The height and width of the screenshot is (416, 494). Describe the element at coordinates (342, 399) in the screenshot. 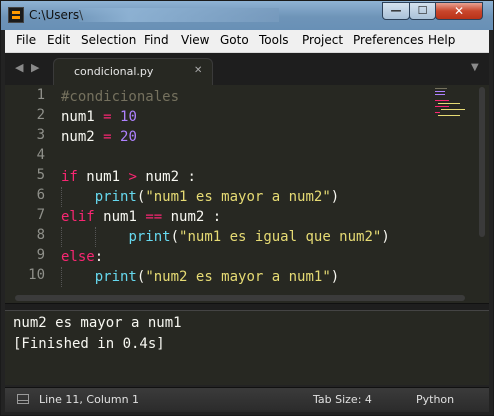

I see `tab-size-selector: Tab Size: 4` at that location.